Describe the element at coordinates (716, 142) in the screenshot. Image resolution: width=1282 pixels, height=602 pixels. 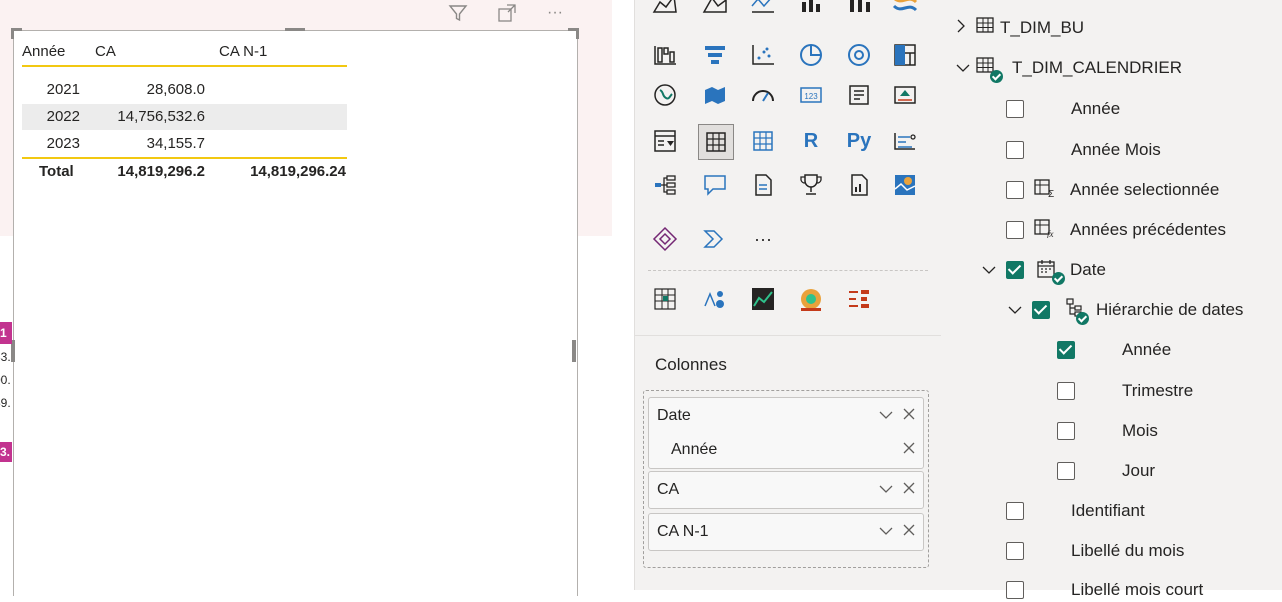
I see `table-visual-icon` at that location.